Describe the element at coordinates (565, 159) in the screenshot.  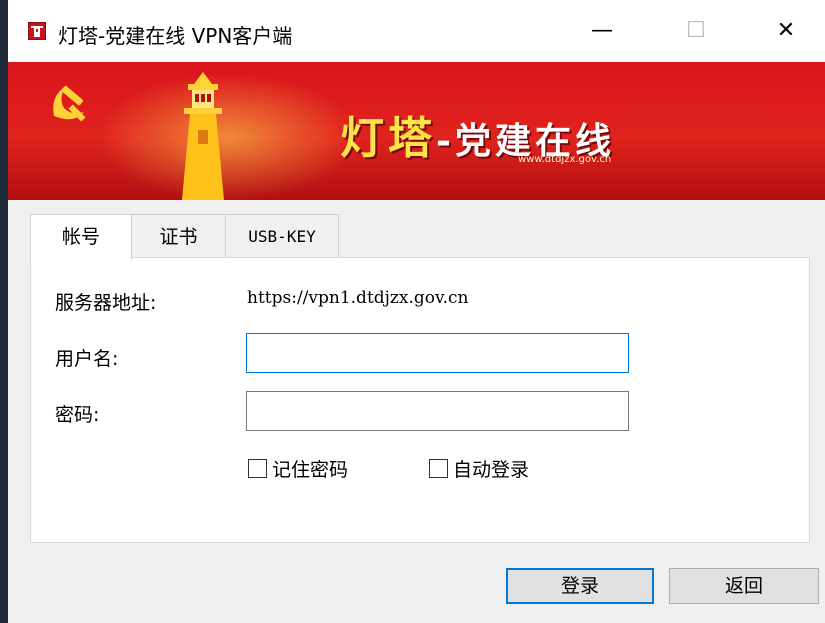
I see `banner-url: www.dtdjzx.gov.cn` at that location.